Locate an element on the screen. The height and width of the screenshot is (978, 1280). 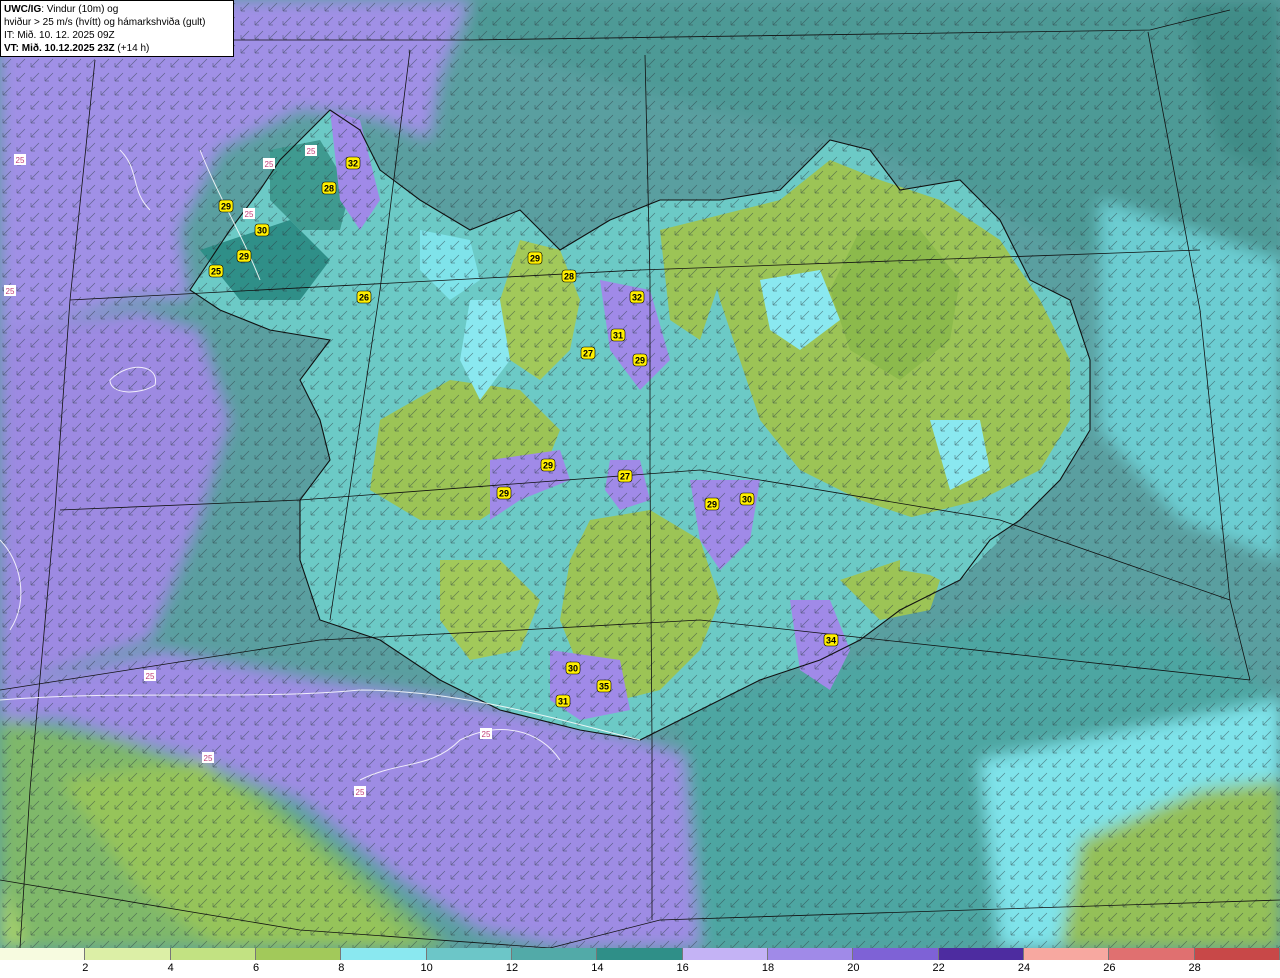
max-gust-label: 25 is located at coordinates (216, 271).